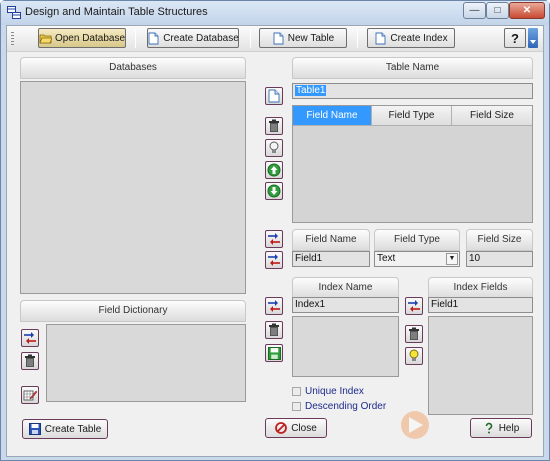 The width and height of the screenshot is (550, 461). I want to click on field-name-header: Field Name, so click(331, 240).